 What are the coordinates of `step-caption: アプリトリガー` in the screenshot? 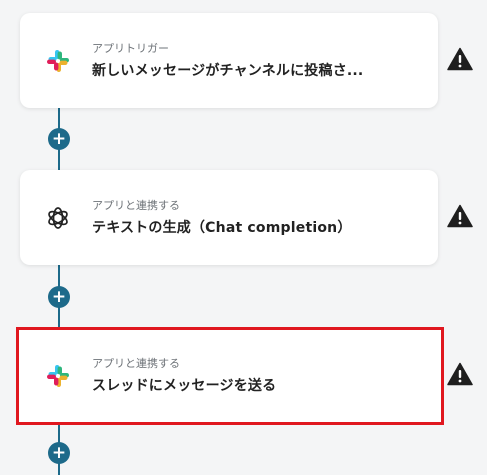 It's located at (130, 48).